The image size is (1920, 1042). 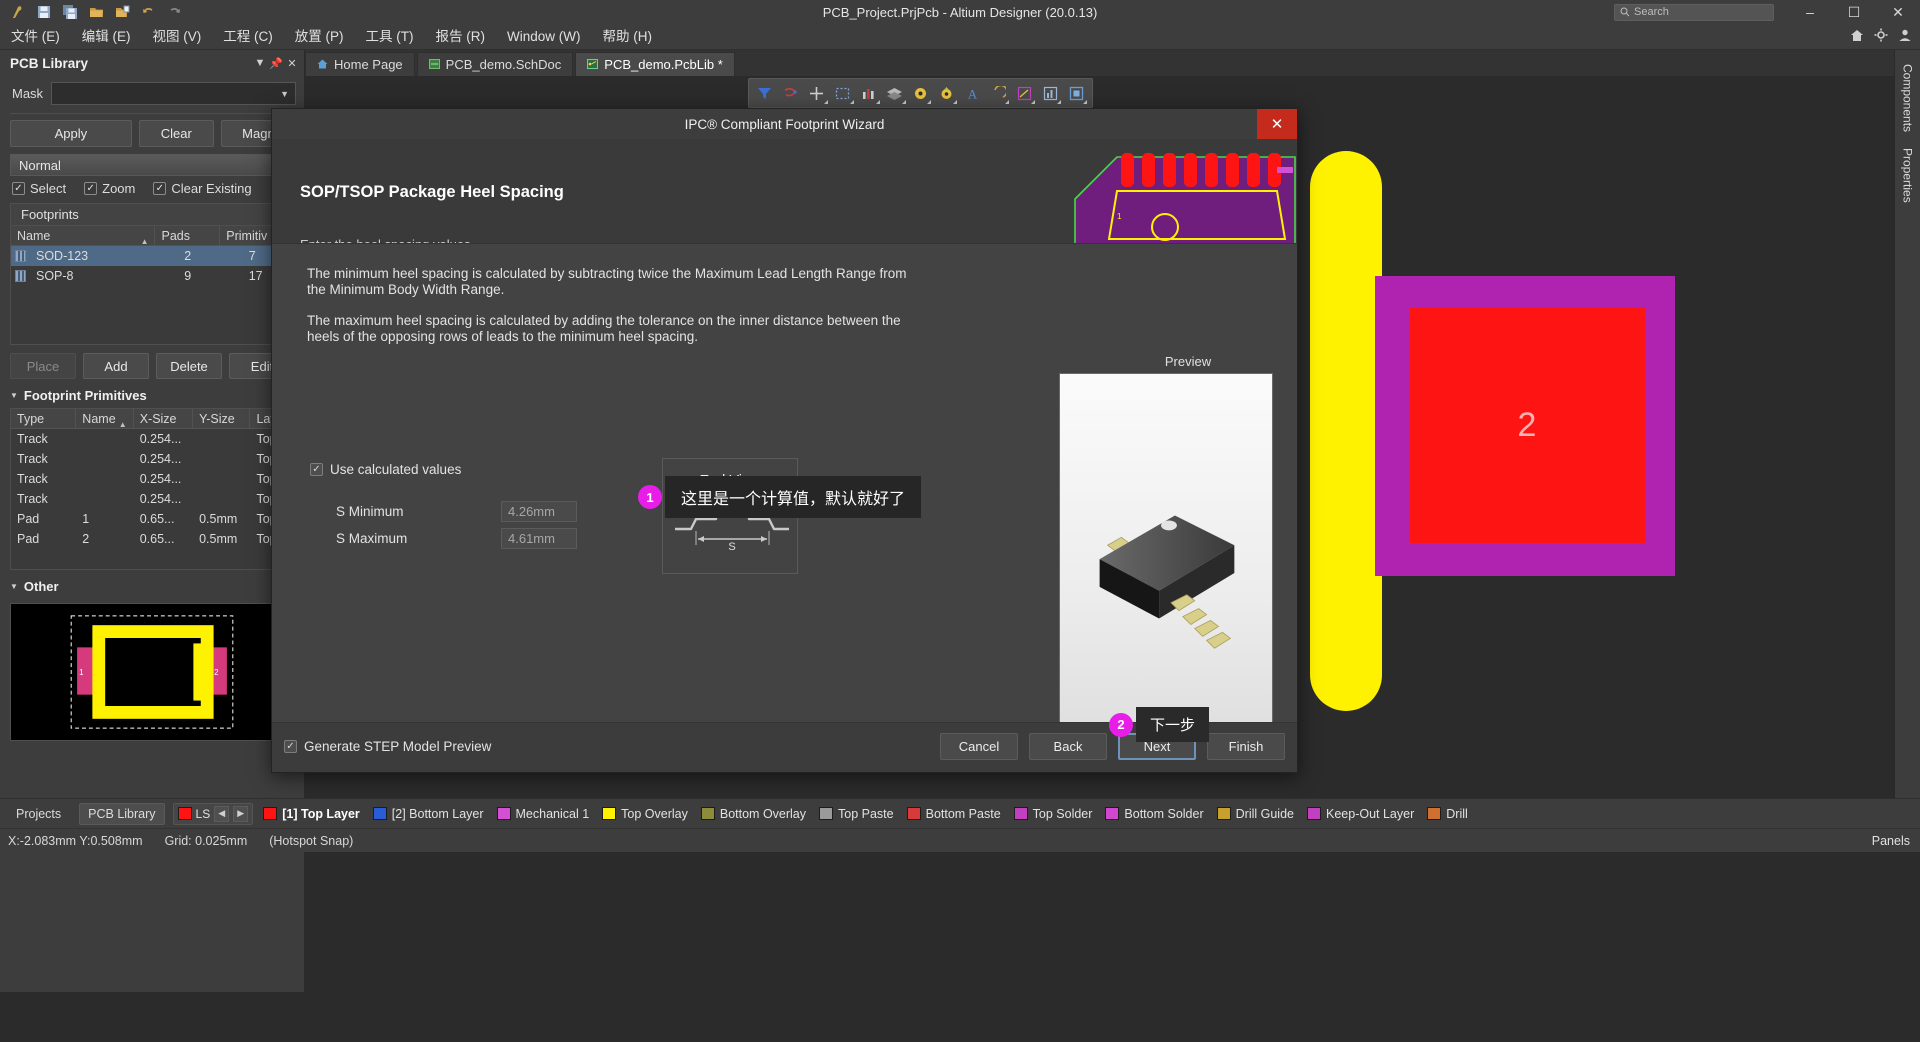 What do you see at coordinates (1154, 814) in the screenshot?
I see `layer-chip-bottom-solder: Bottom Solder` at bounding box center [1154, 814].